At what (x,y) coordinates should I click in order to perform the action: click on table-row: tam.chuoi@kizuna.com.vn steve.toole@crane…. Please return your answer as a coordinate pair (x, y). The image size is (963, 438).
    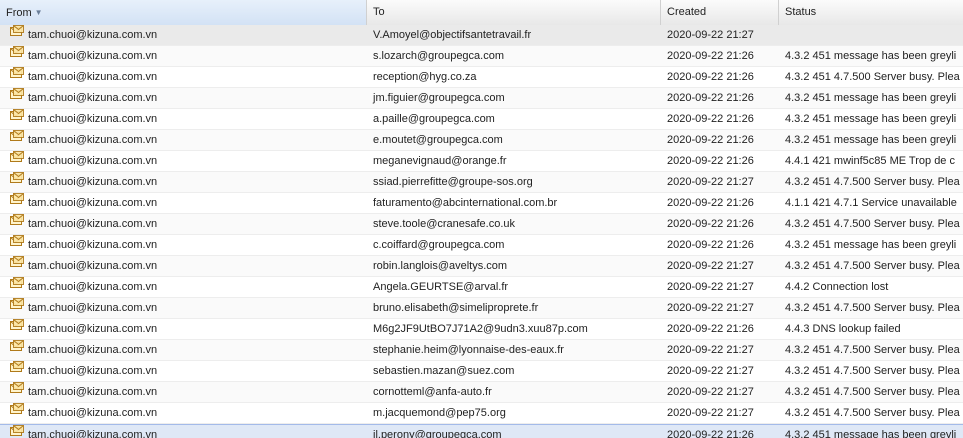
    Looking at the image, I should click on (481, 224).